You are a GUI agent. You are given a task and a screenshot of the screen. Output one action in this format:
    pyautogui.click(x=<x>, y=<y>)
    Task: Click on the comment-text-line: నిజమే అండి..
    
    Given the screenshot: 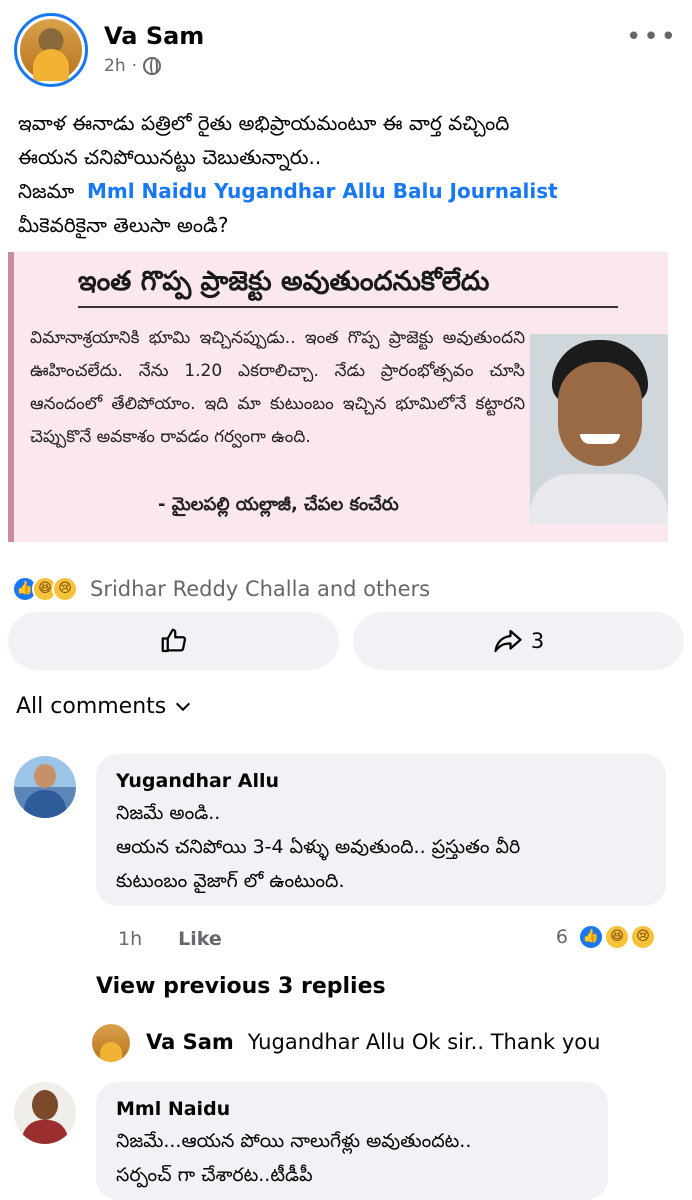 What is the action you would take?
    pyautogui.click(x=168, y=813)
    